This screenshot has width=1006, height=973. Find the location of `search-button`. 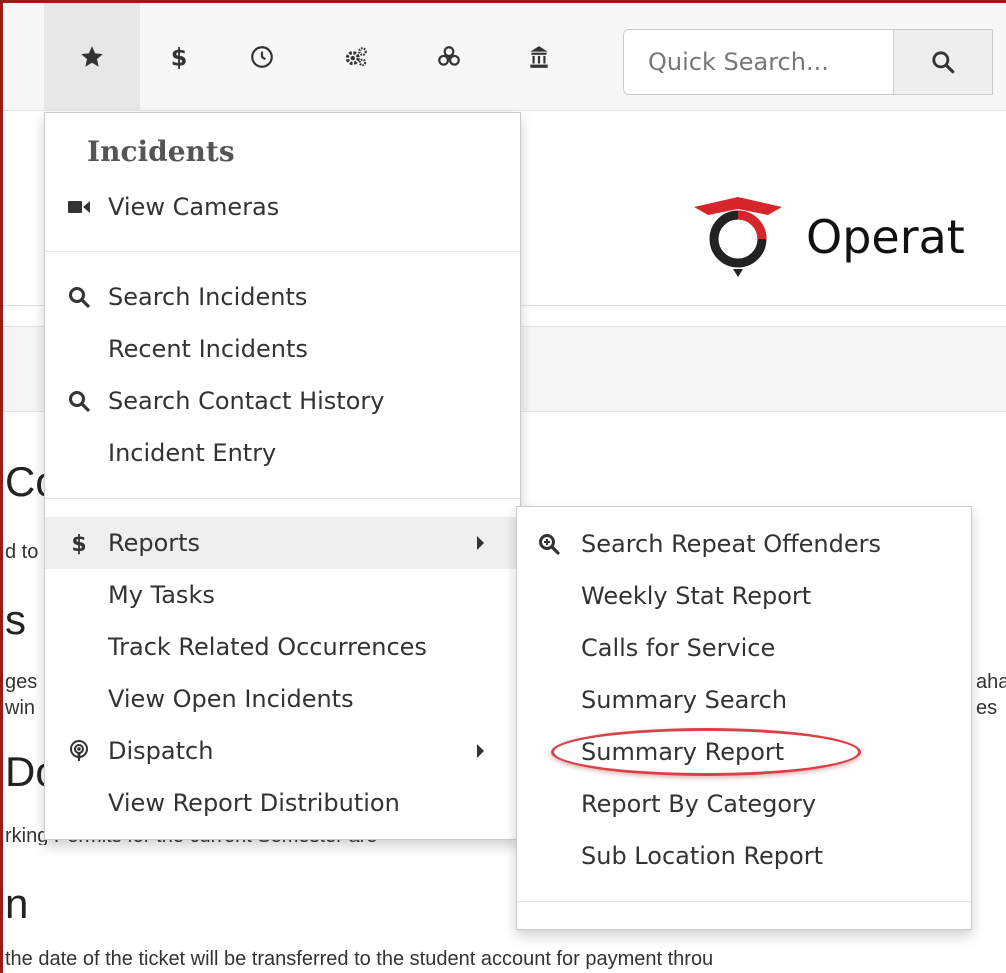

search-button is located at coordinates (943, 62).